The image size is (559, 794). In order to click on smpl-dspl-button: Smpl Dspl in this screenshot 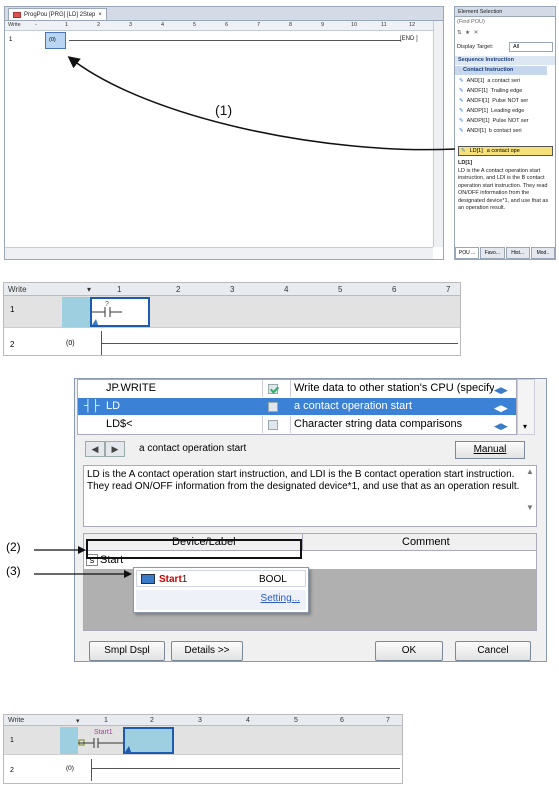, I will do `click(127, 651)`.